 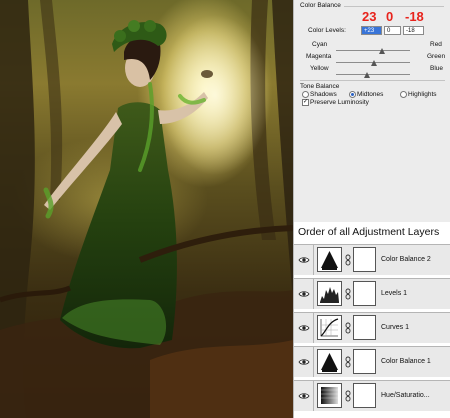 I want to click on color-balance-title: Color Balance, so click(x=320, y=5).